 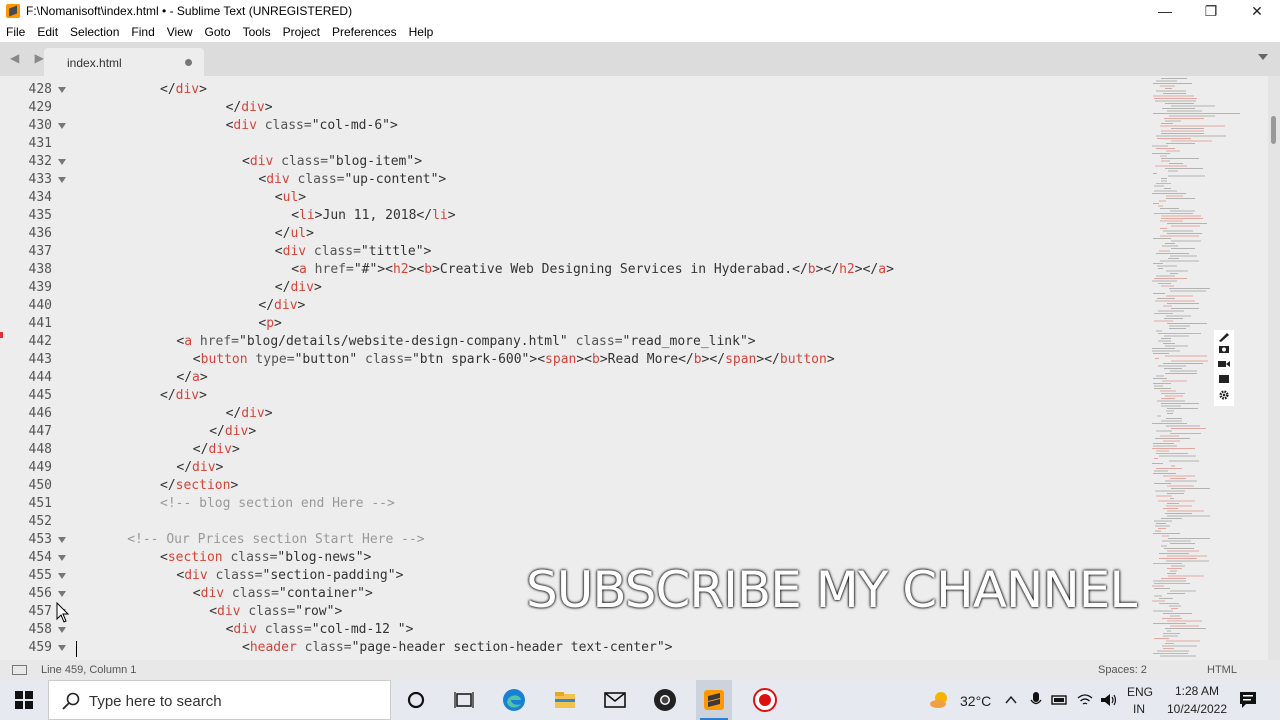 What do you see at coordinates (1224, 337) in the screenshot?
I see `pen-icon` at bounding box center [1224, 337].